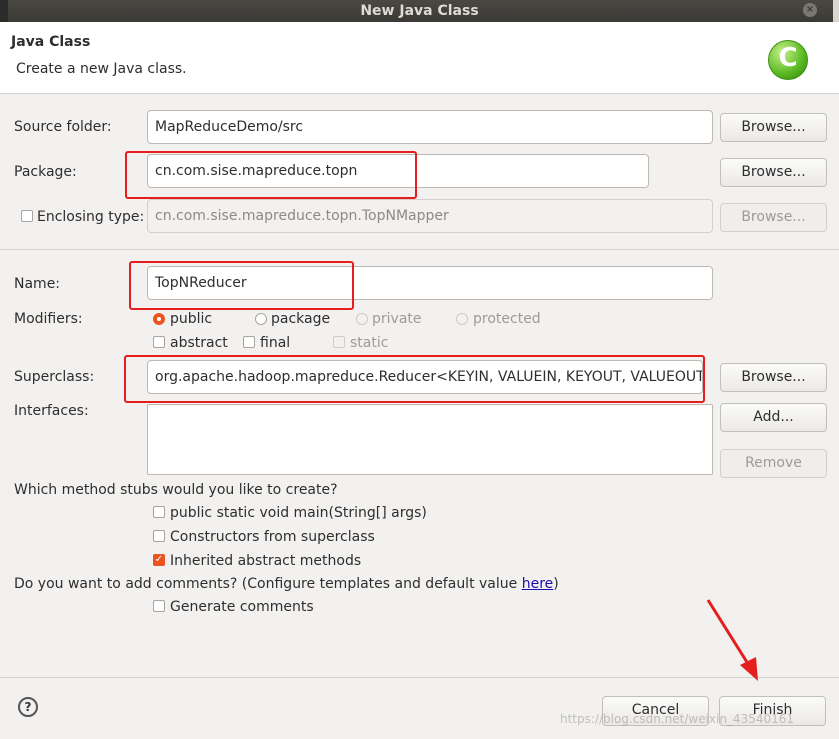 Image resolution: width=839 pixels, height=739 pixels. I want to click on modifier-package-radio, so click(261, 319).